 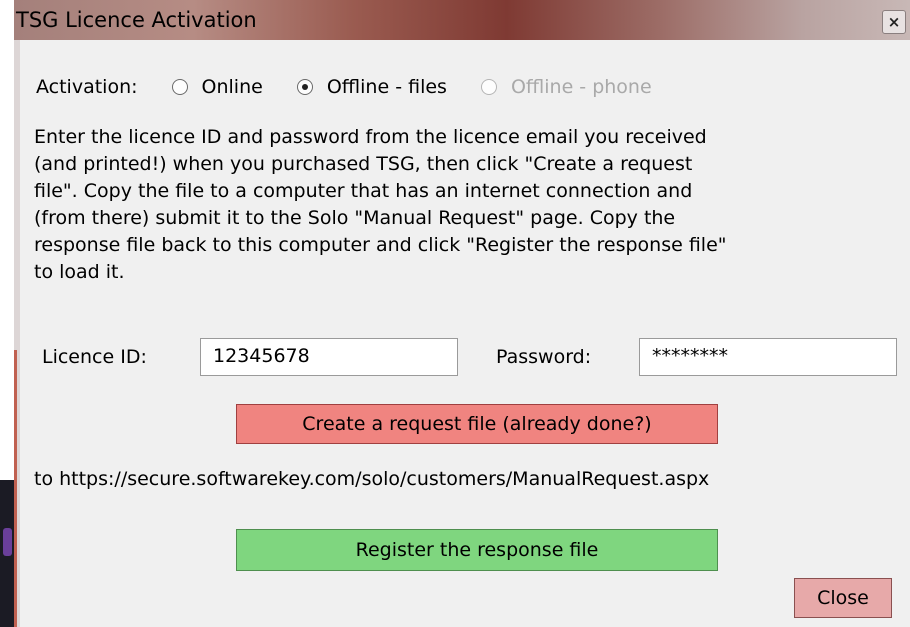 What do you see at coordinates (232, 87) in the screenshot?
I see `radio-online-label: Online` at bounding box center [232, 87].